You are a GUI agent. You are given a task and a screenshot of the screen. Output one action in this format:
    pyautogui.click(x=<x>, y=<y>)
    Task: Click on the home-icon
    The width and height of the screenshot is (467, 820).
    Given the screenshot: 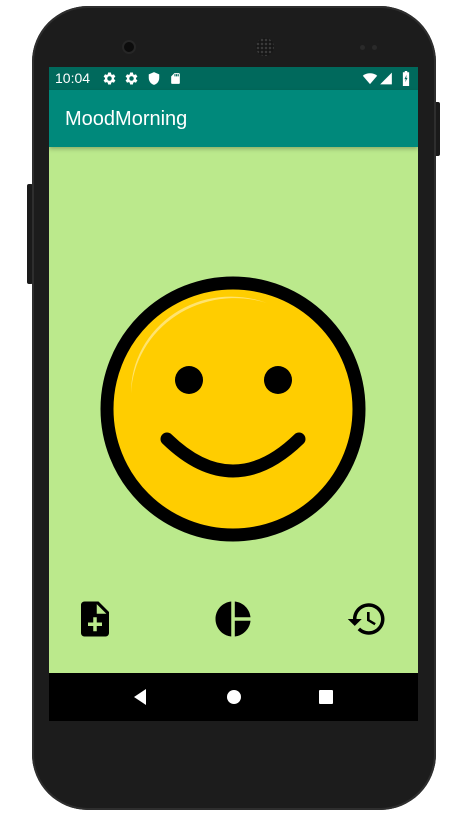 What is the action you would take?
    pyautogui.click(x=234, y=697)
    